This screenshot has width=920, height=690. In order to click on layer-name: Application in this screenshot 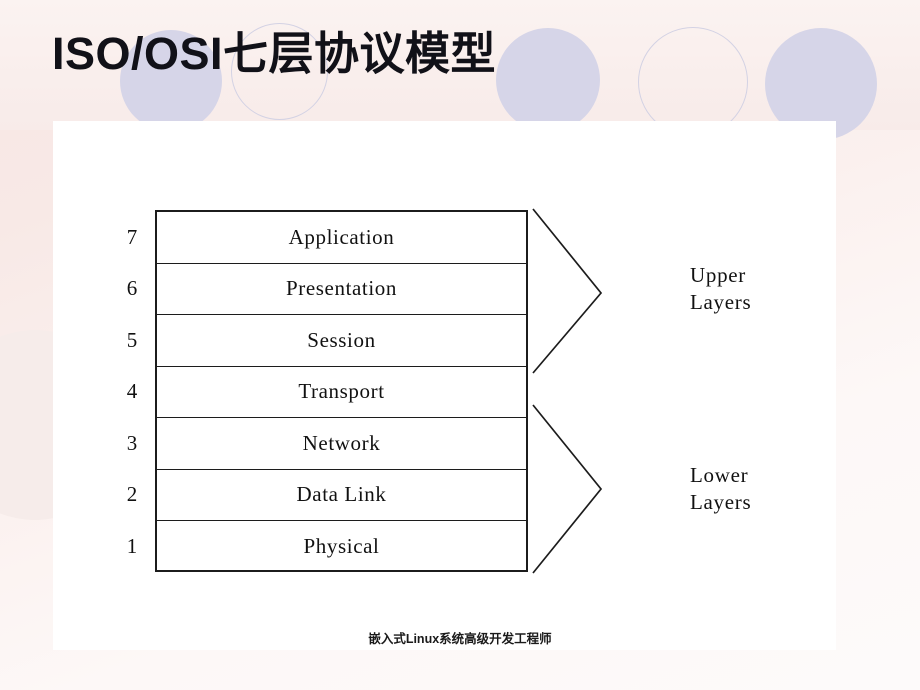, I will do `click(341, 236)`.